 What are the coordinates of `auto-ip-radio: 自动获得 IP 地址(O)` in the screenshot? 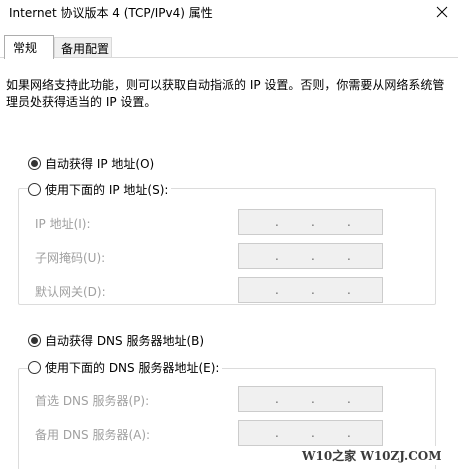 It's located at (93, 163).